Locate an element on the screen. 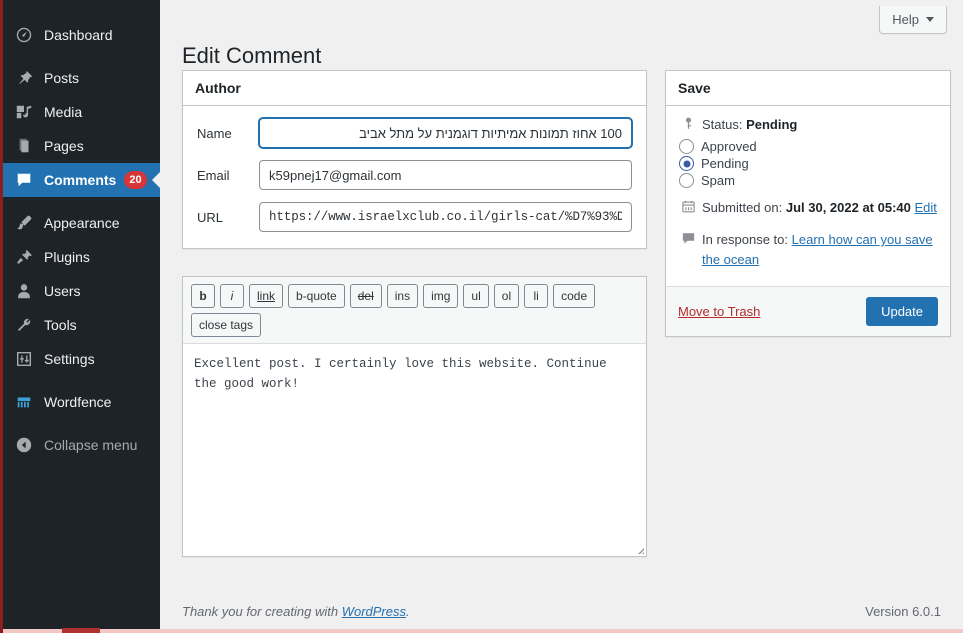 The height and width of the screenshot is (633, 963). submitted-on-row: Submitted on: Jul 30, 2022 at 05:40 Edit is located at coordinates (808, 208).